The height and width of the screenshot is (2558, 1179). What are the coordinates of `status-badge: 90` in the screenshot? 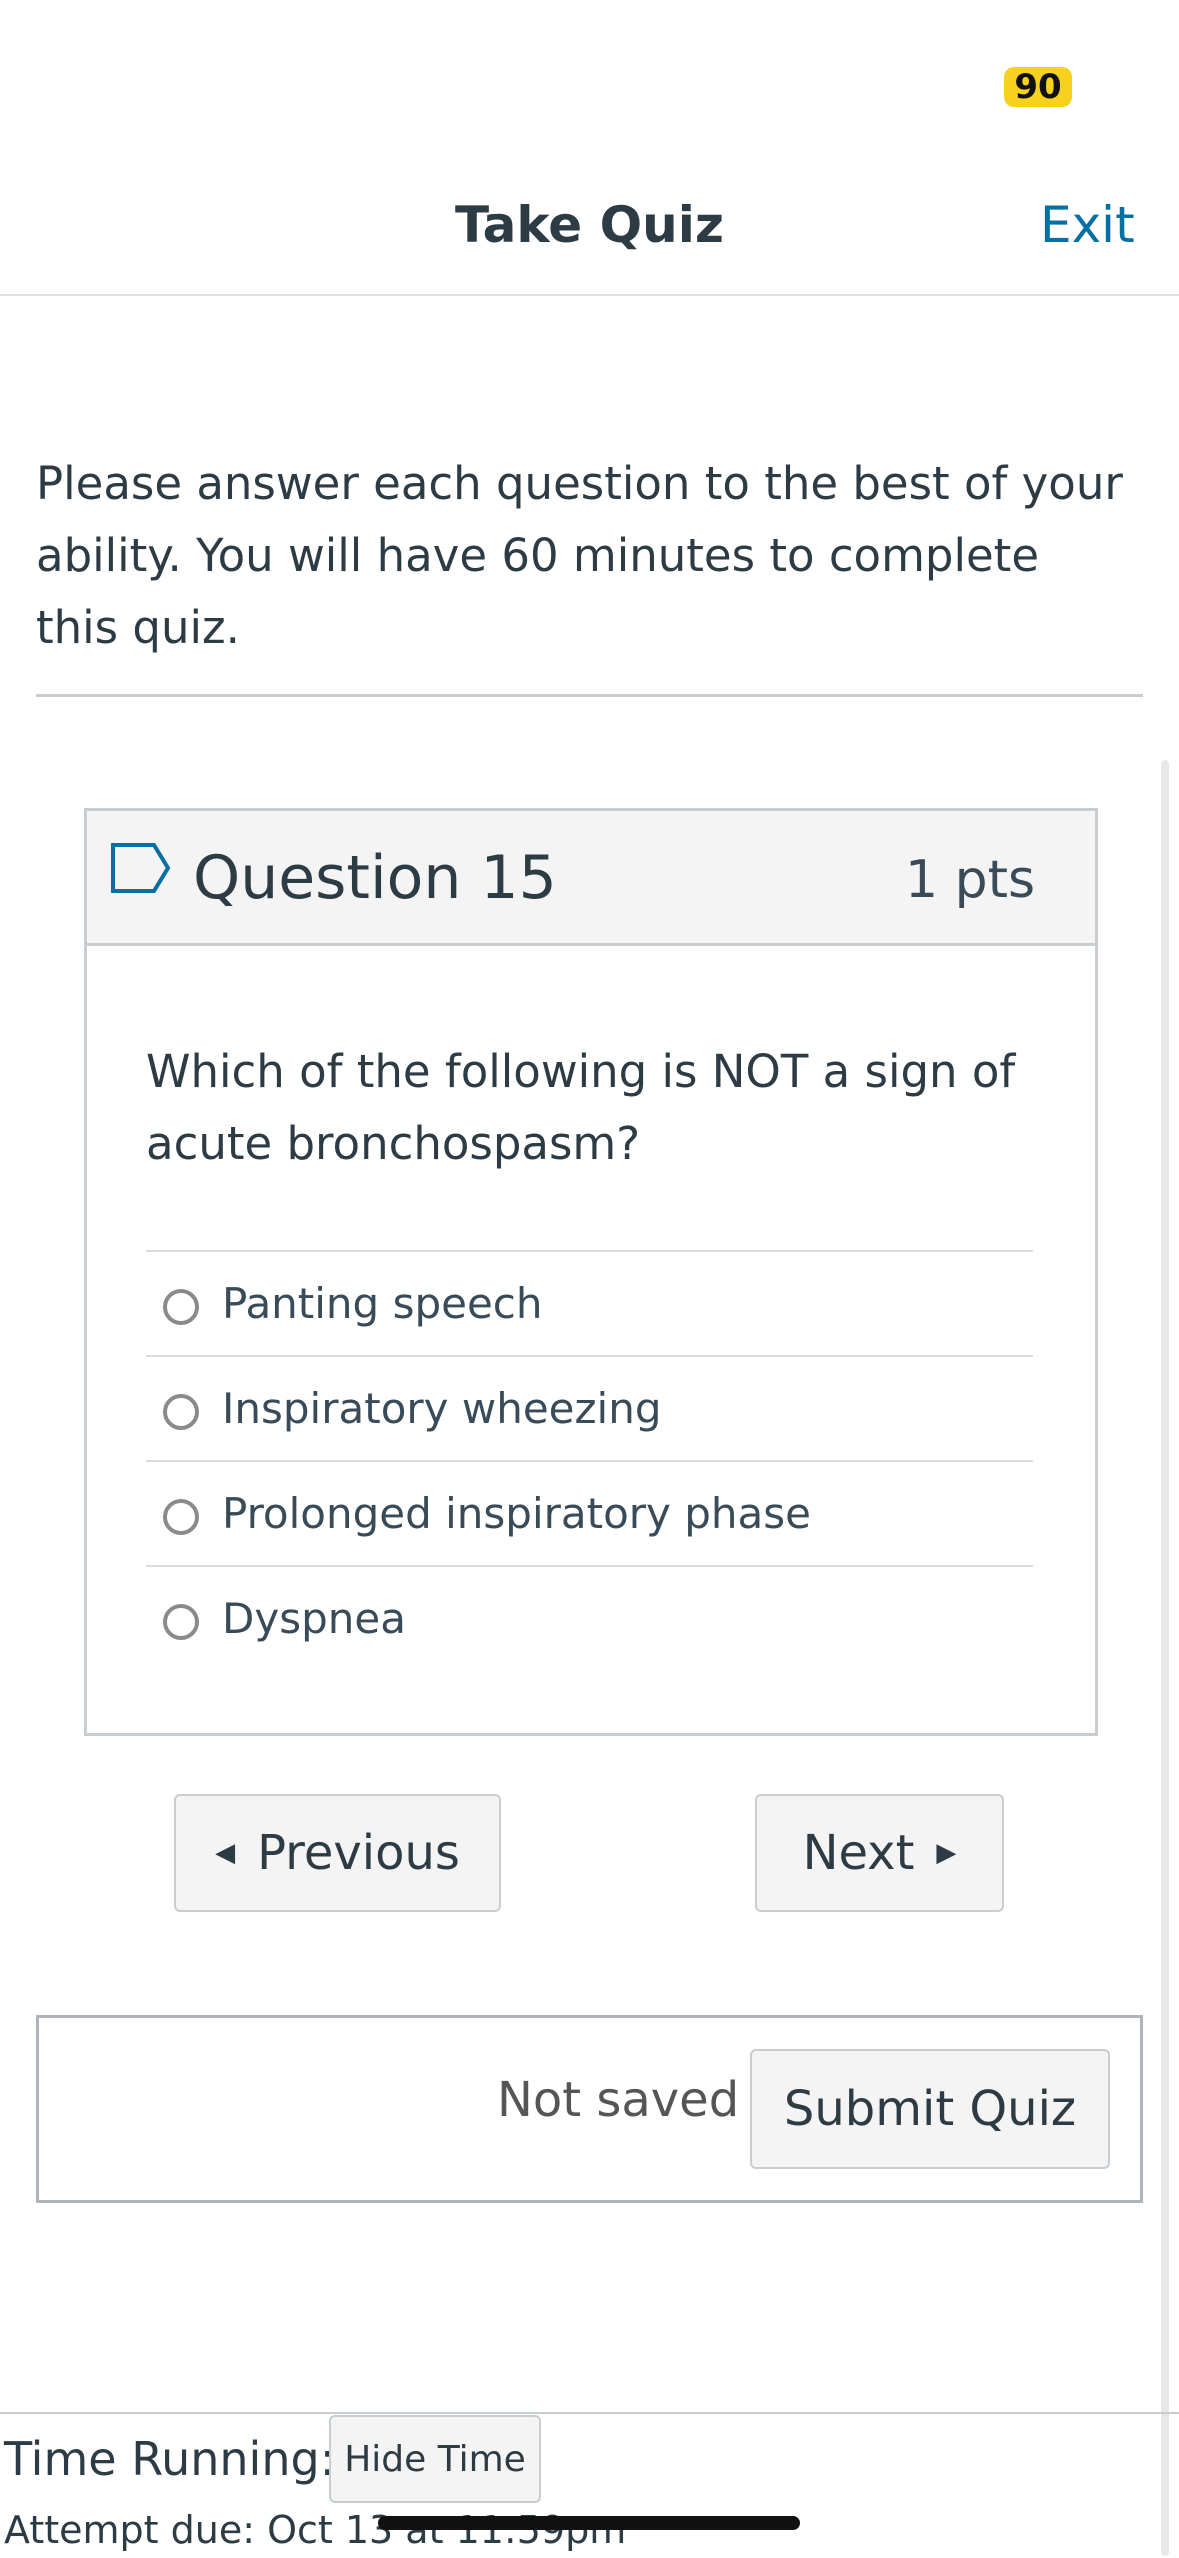 It's located at (1038, 87).